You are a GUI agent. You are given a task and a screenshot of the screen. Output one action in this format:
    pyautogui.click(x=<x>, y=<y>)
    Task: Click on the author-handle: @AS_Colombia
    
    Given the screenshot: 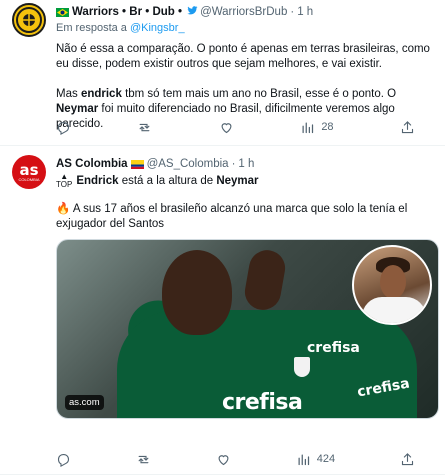 What is the action you would take?
    pyautogui.click(x=188, y=164)
    